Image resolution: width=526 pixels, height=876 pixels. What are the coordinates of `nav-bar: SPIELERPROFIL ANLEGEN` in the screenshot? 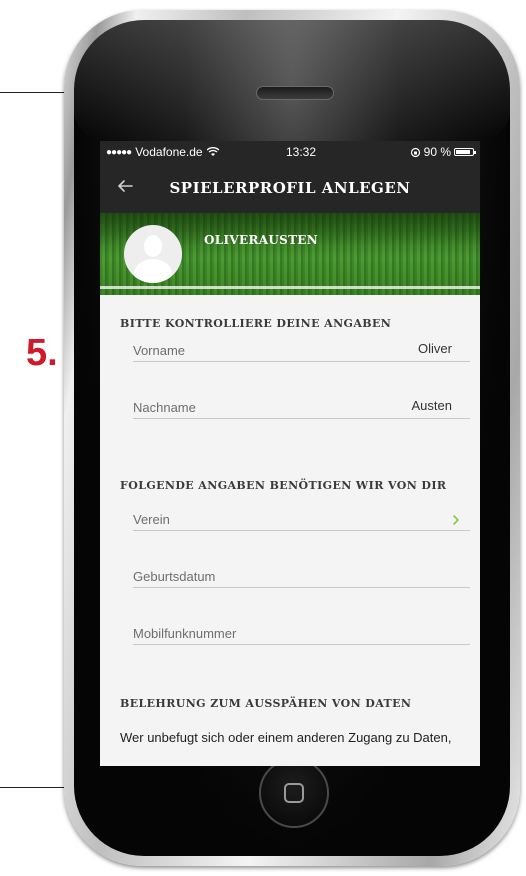 It's located at (290, 188).